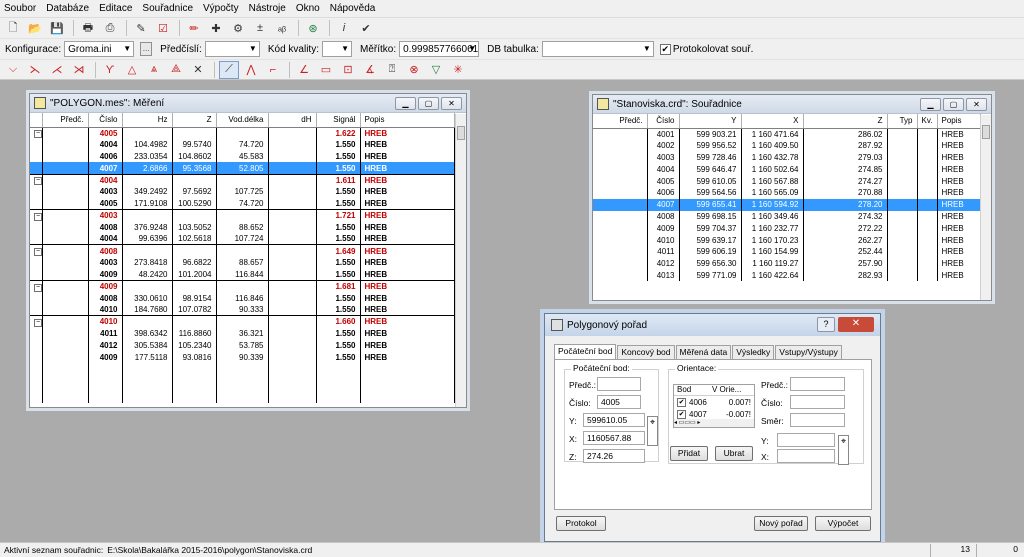  I want to click on table-row: 4003 273.8418 96.6822 88.657 1.550 HREB, so click(242, 262).